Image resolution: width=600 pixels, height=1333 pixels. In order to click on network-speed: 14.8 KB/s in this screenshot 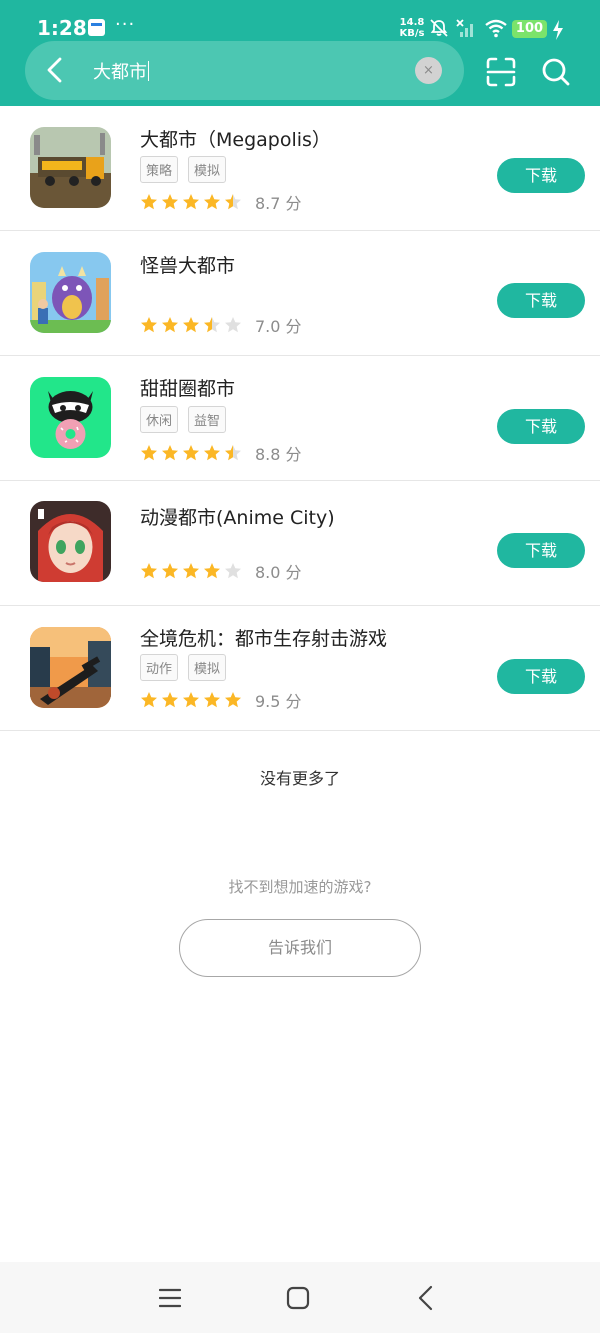, I will do `click(412, 28)`.